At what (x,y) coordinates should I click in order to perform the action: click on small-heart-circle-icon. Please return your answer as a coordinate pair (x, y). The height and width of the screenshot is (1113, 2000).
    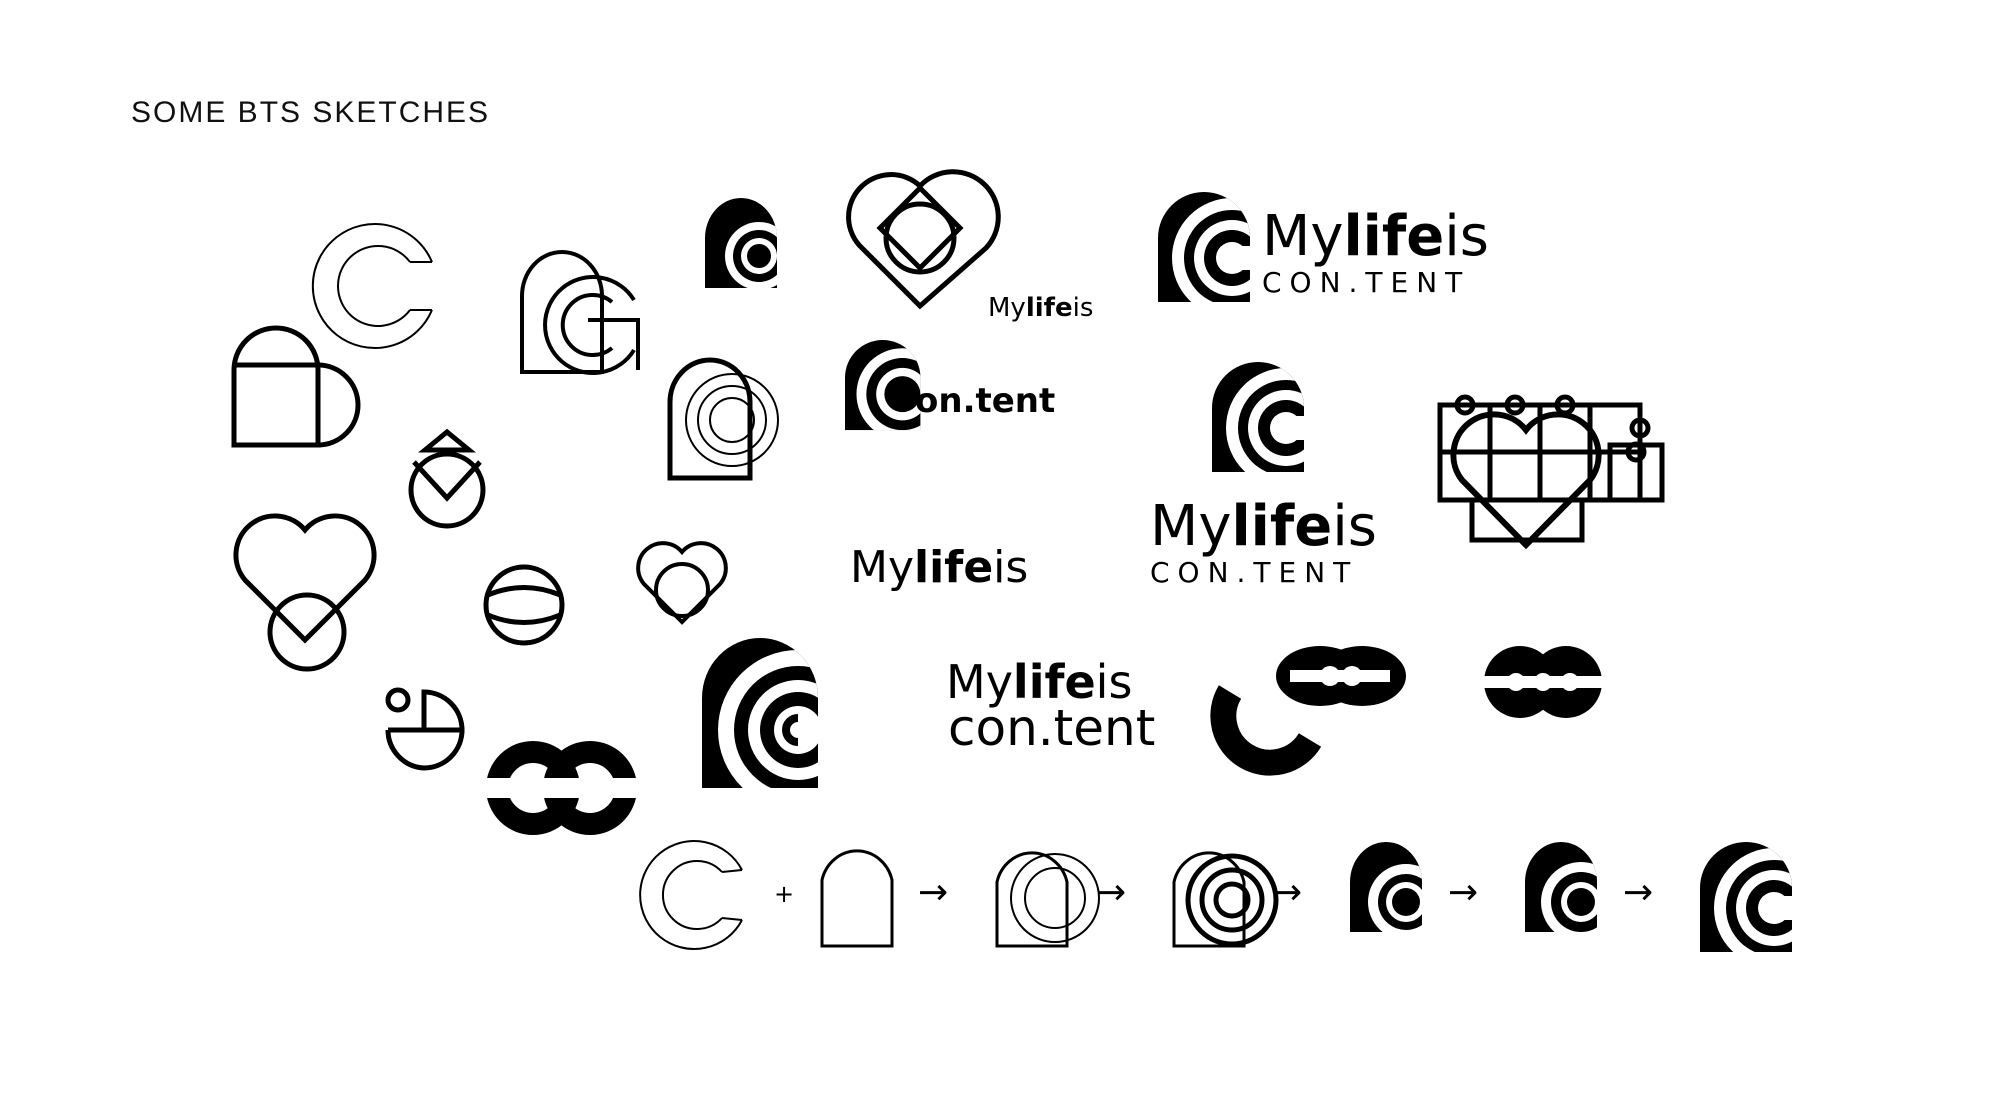
    Looking at the image, I should click on (682, 583).